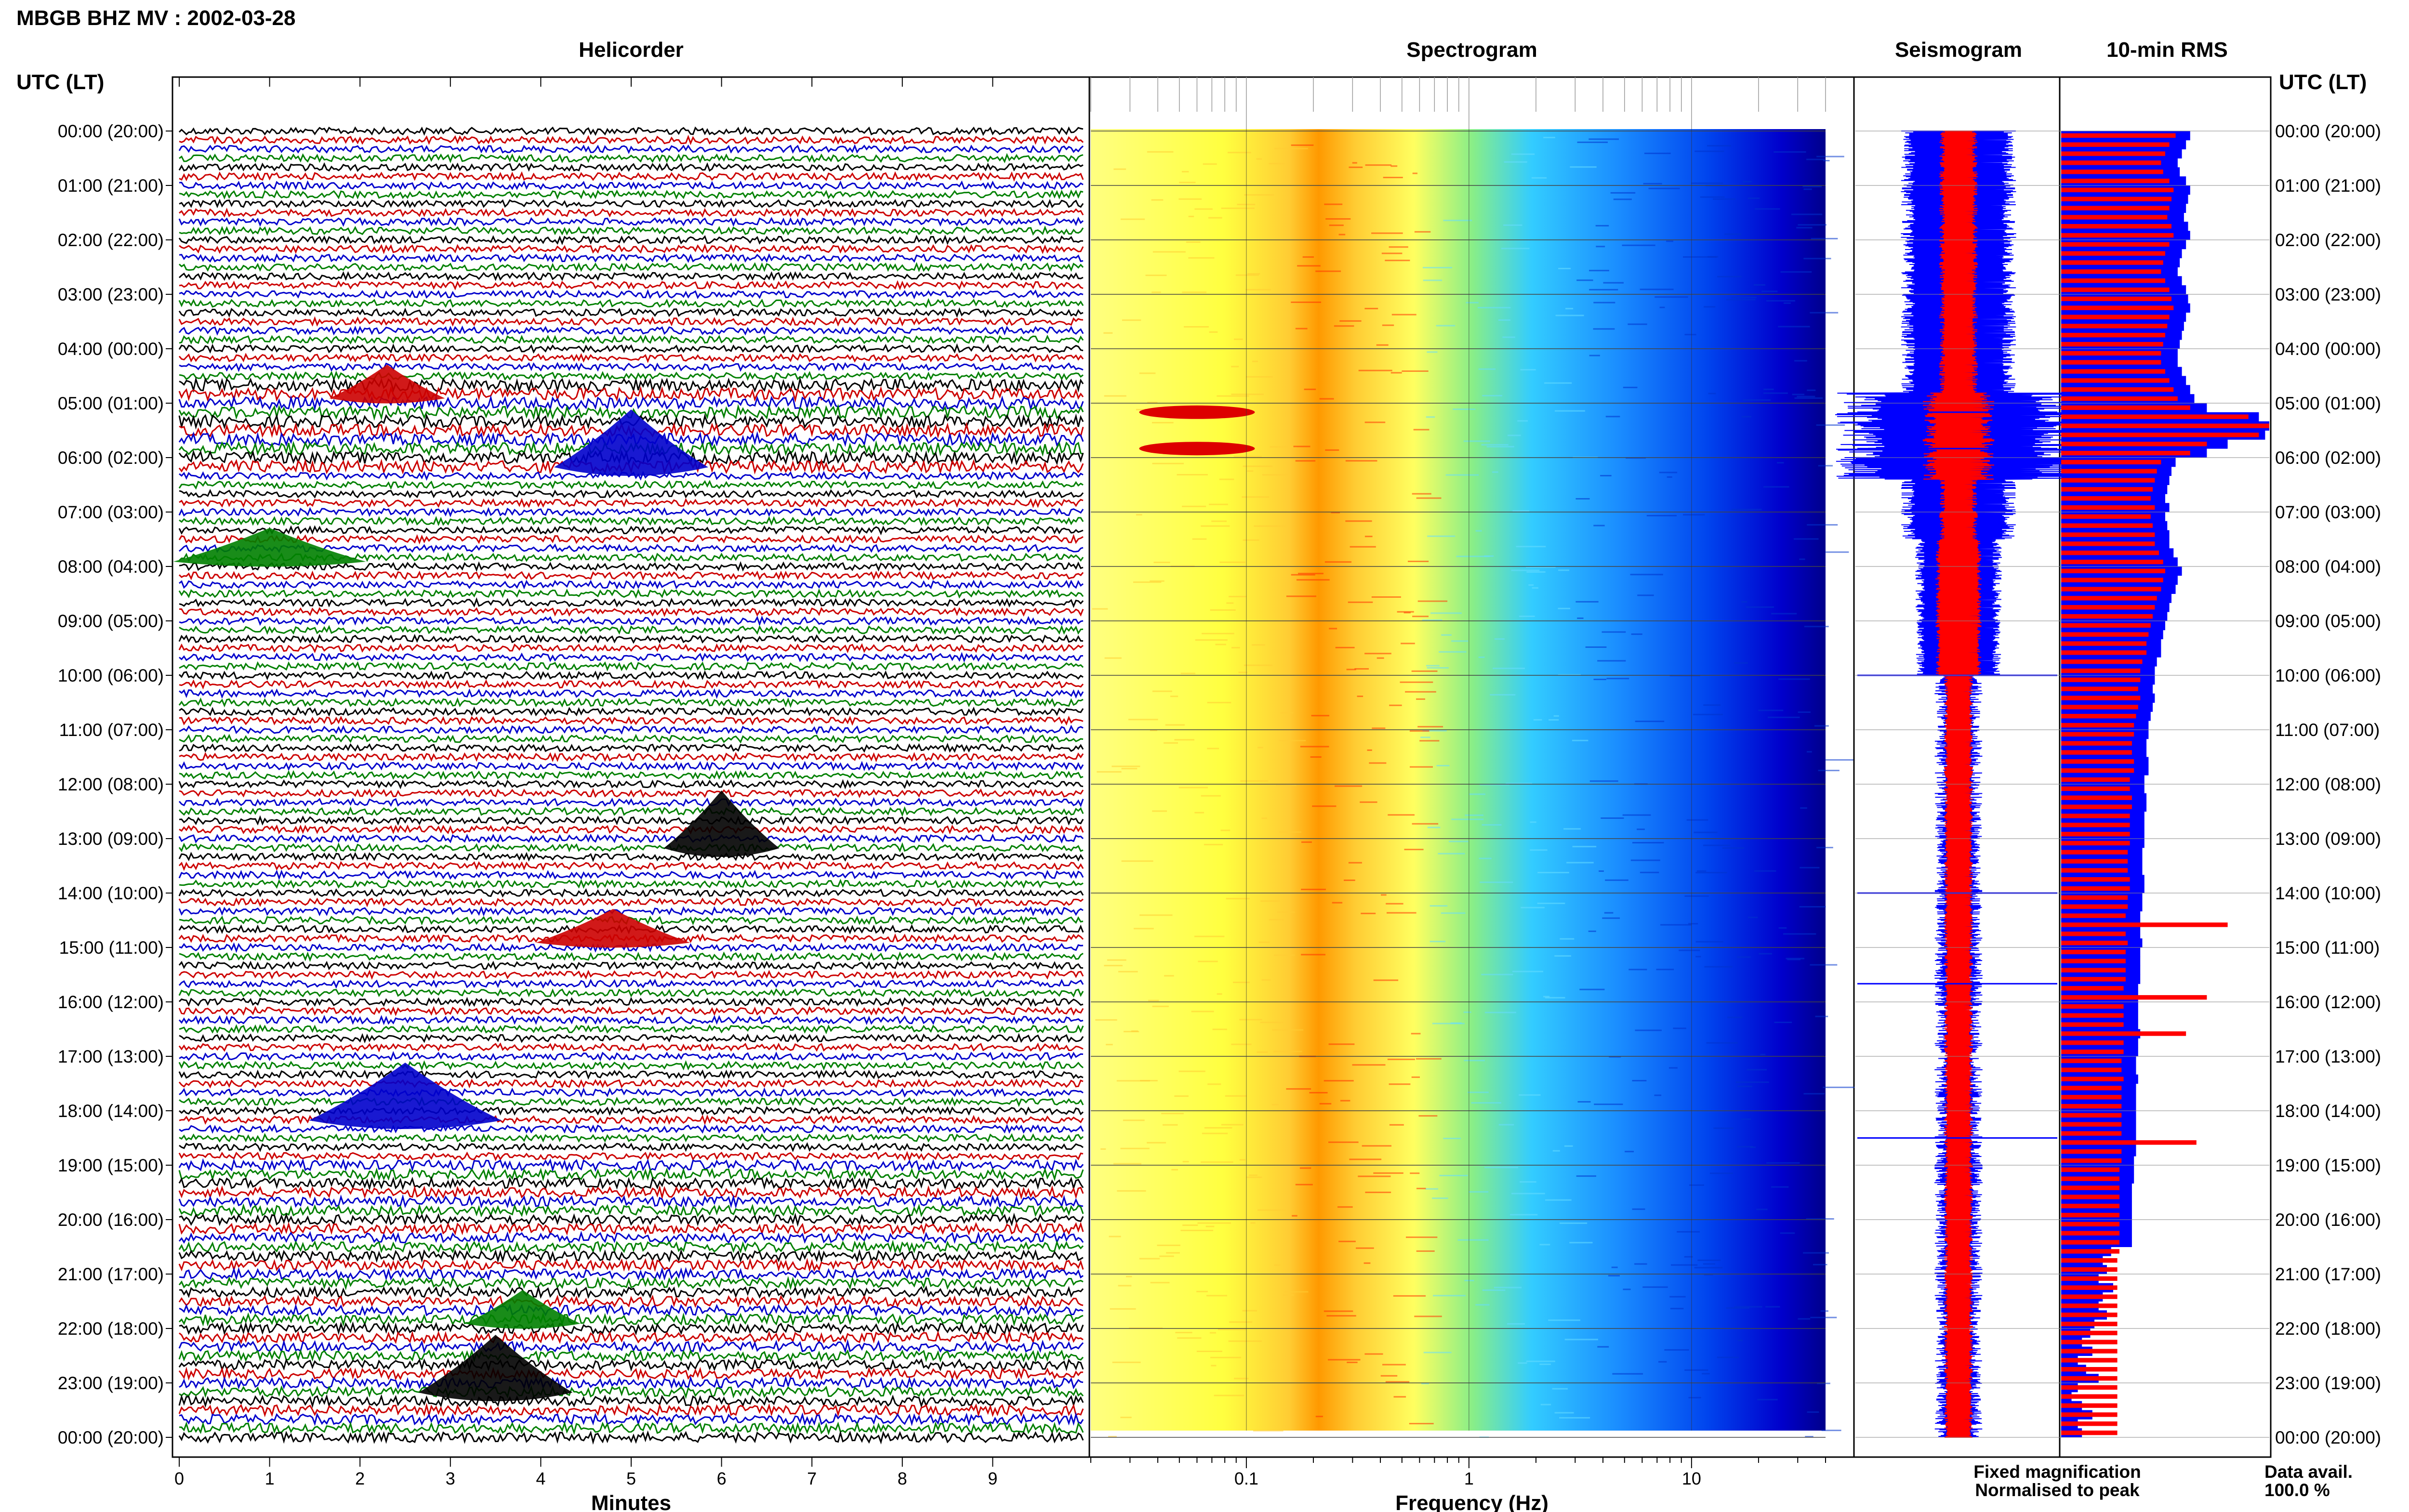  Describe the element at coordinates (270, 1478) in the screenshot. I see `helicorder-x-tick-label: 1` at that location.